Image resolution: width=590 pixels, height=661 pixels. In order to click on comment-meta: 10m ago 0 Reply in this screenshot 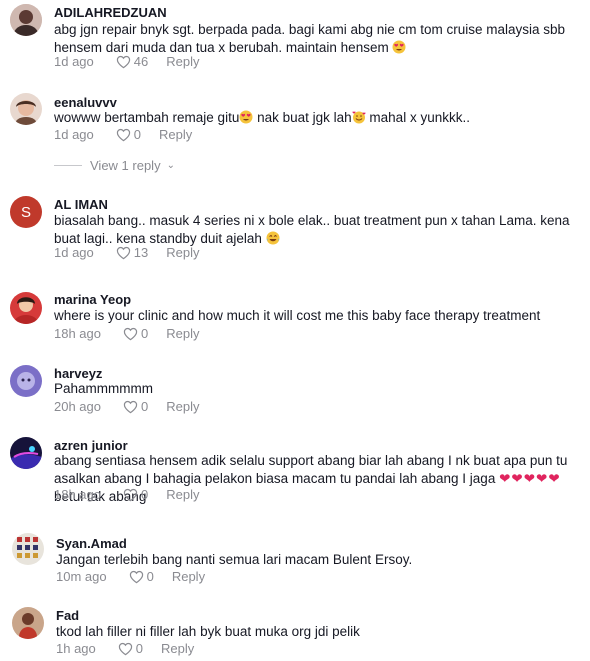, I will do `click(130, 576)`.